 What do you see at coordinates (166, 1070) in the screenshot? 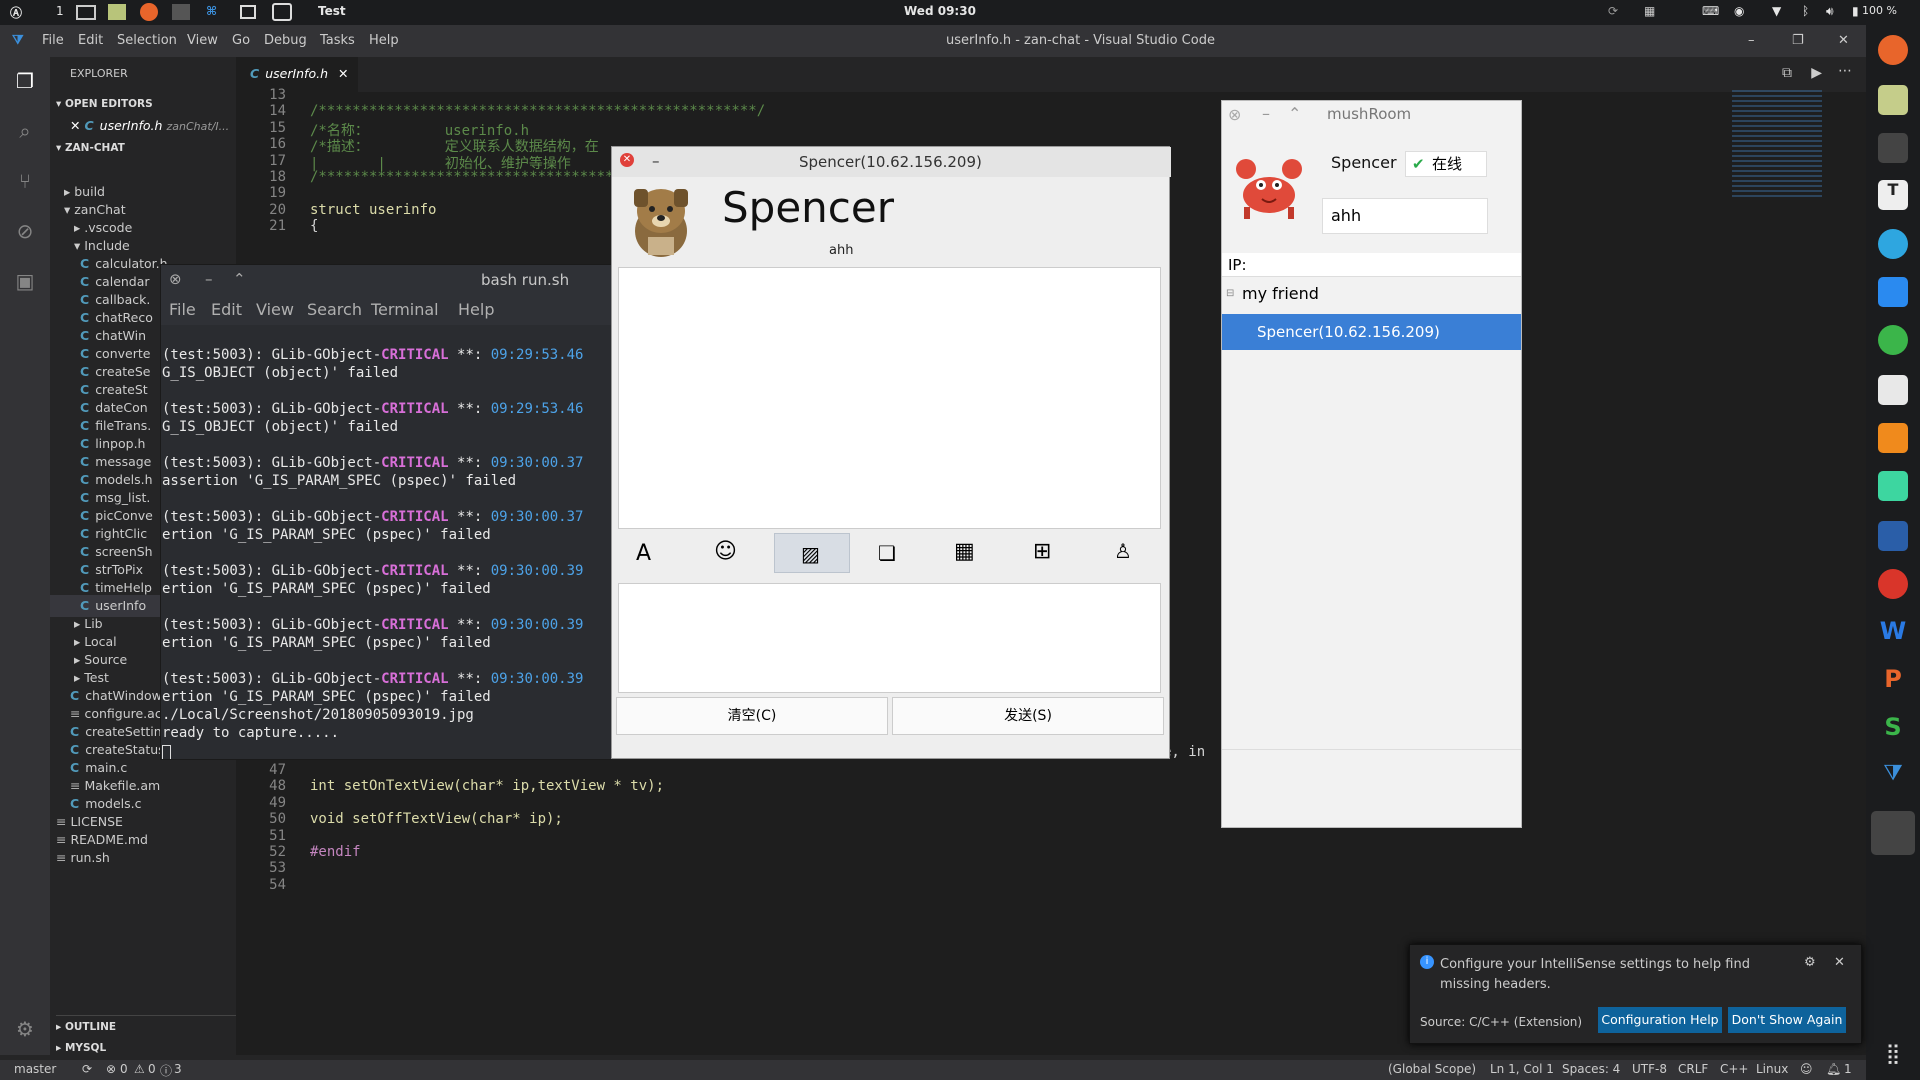
I see `info-icon: ⓘ` at bounding box center [166, 1070].